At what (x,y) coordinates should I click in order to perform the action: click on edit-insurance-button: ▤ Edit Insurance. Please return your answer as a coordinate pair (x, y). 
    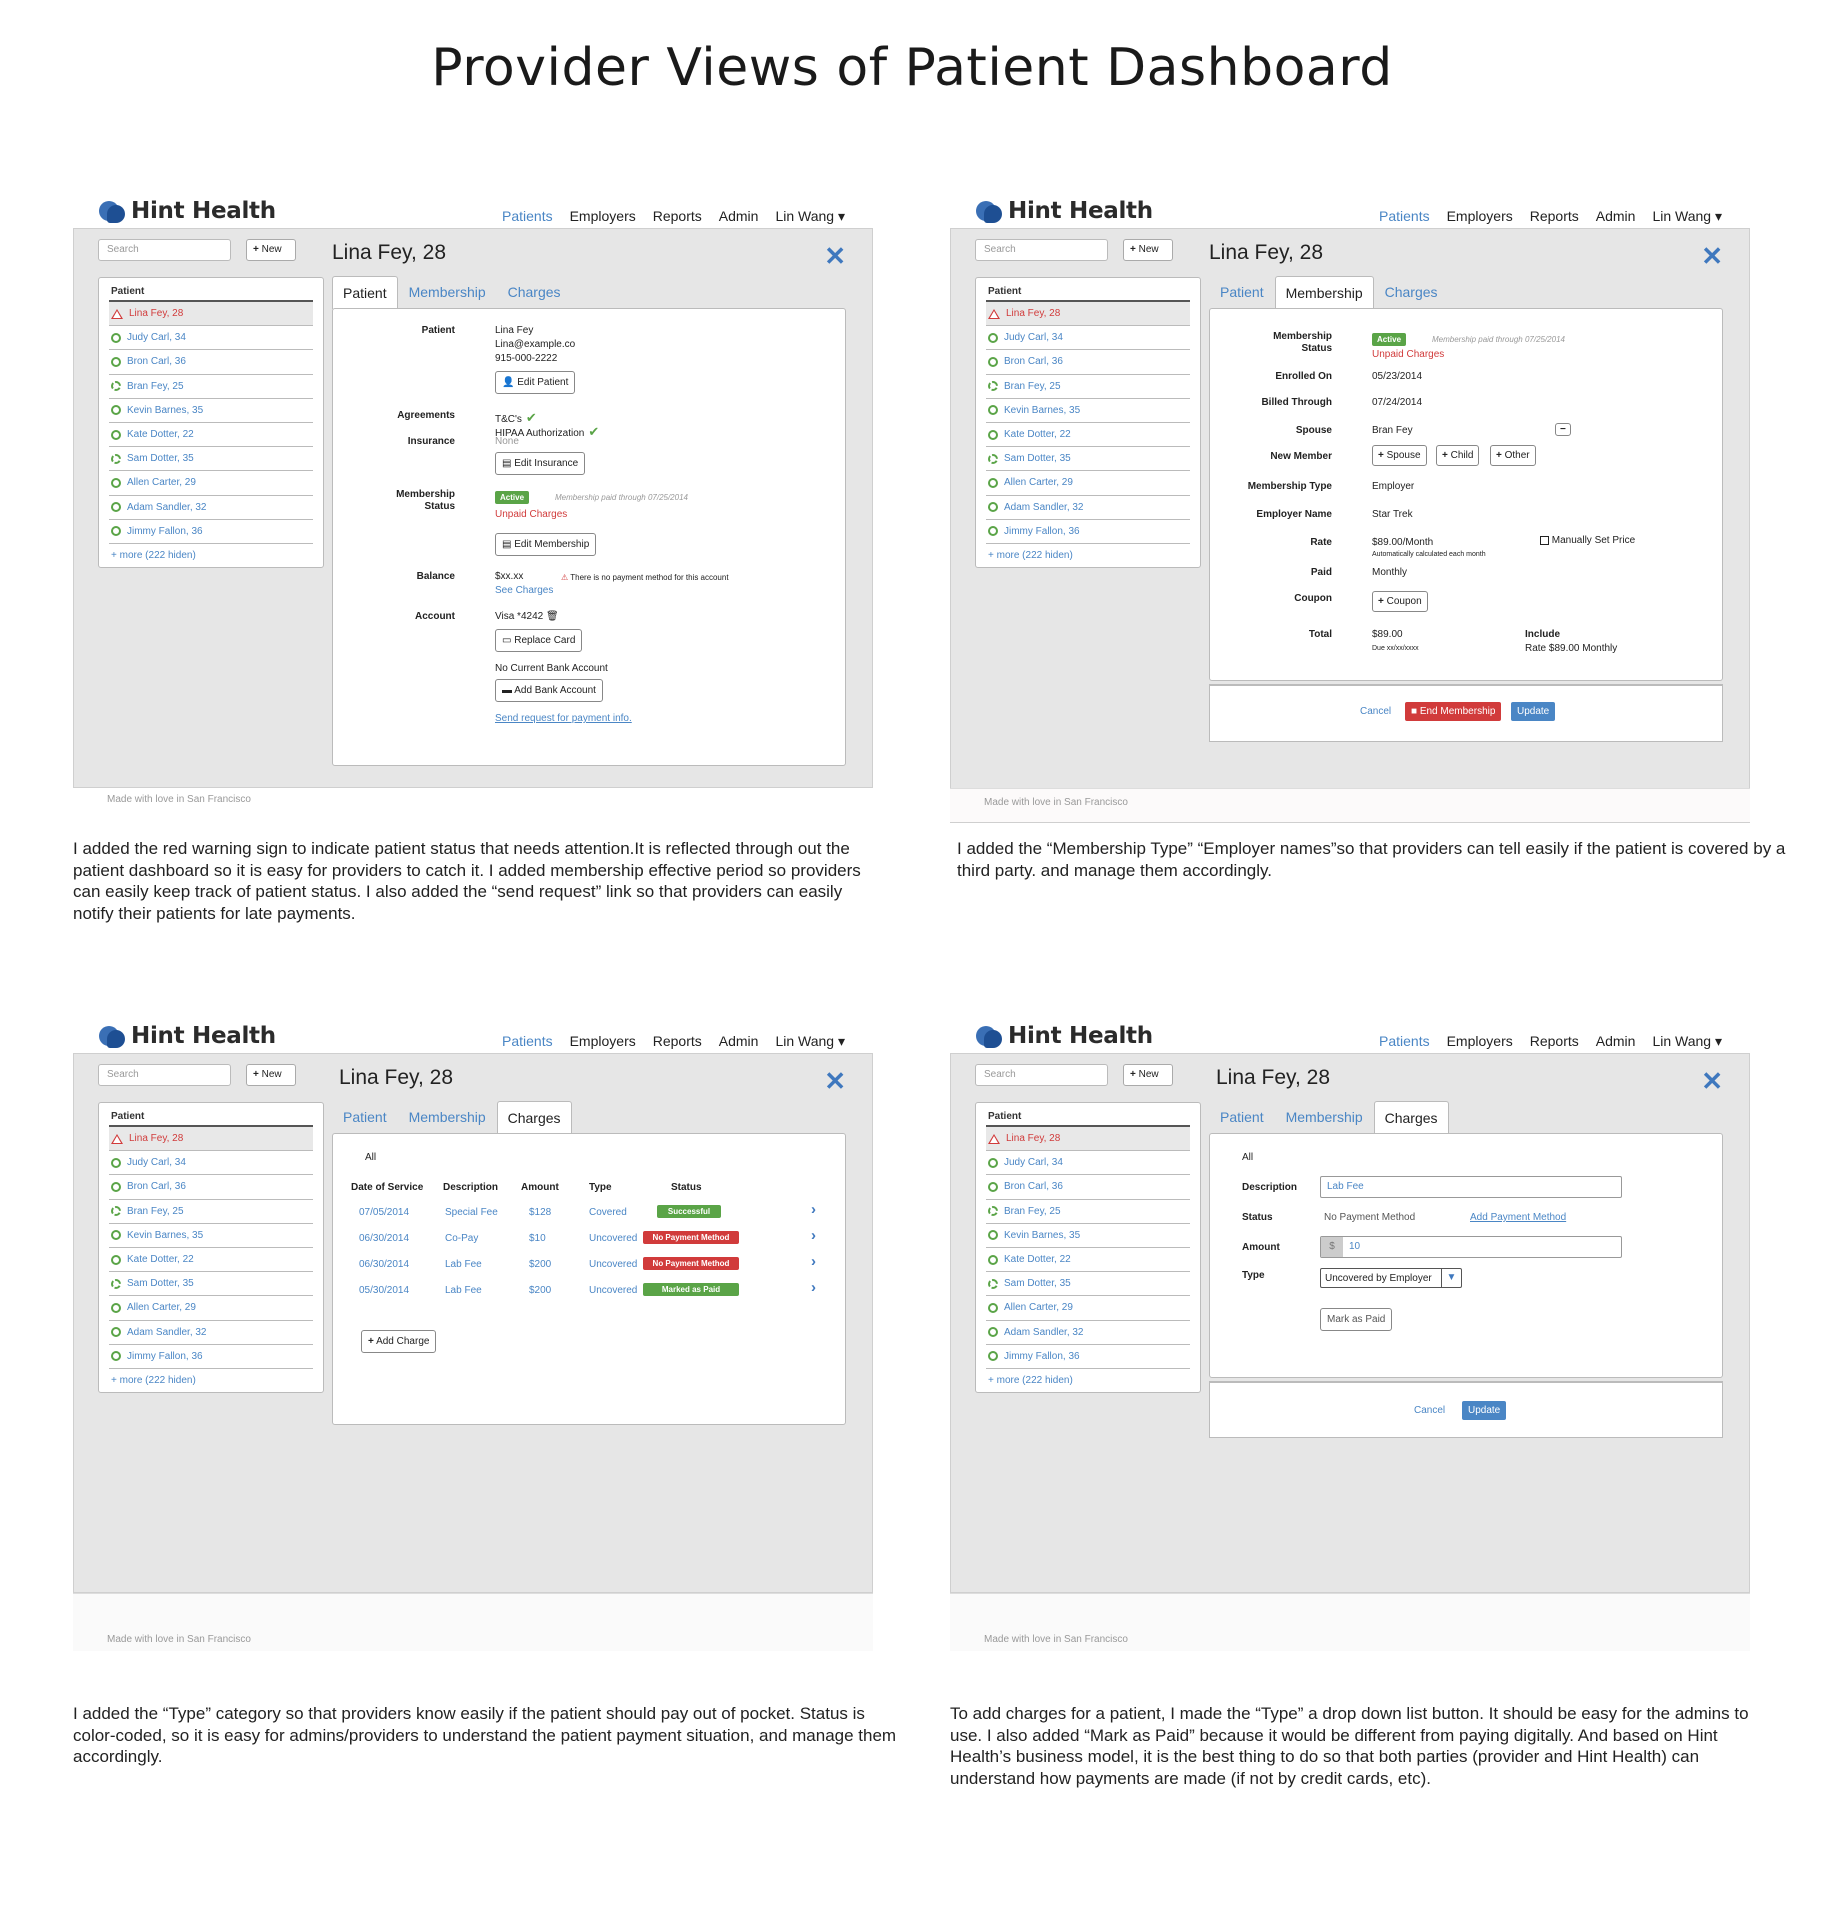
    Looking at the image, I should click on (540, 463).